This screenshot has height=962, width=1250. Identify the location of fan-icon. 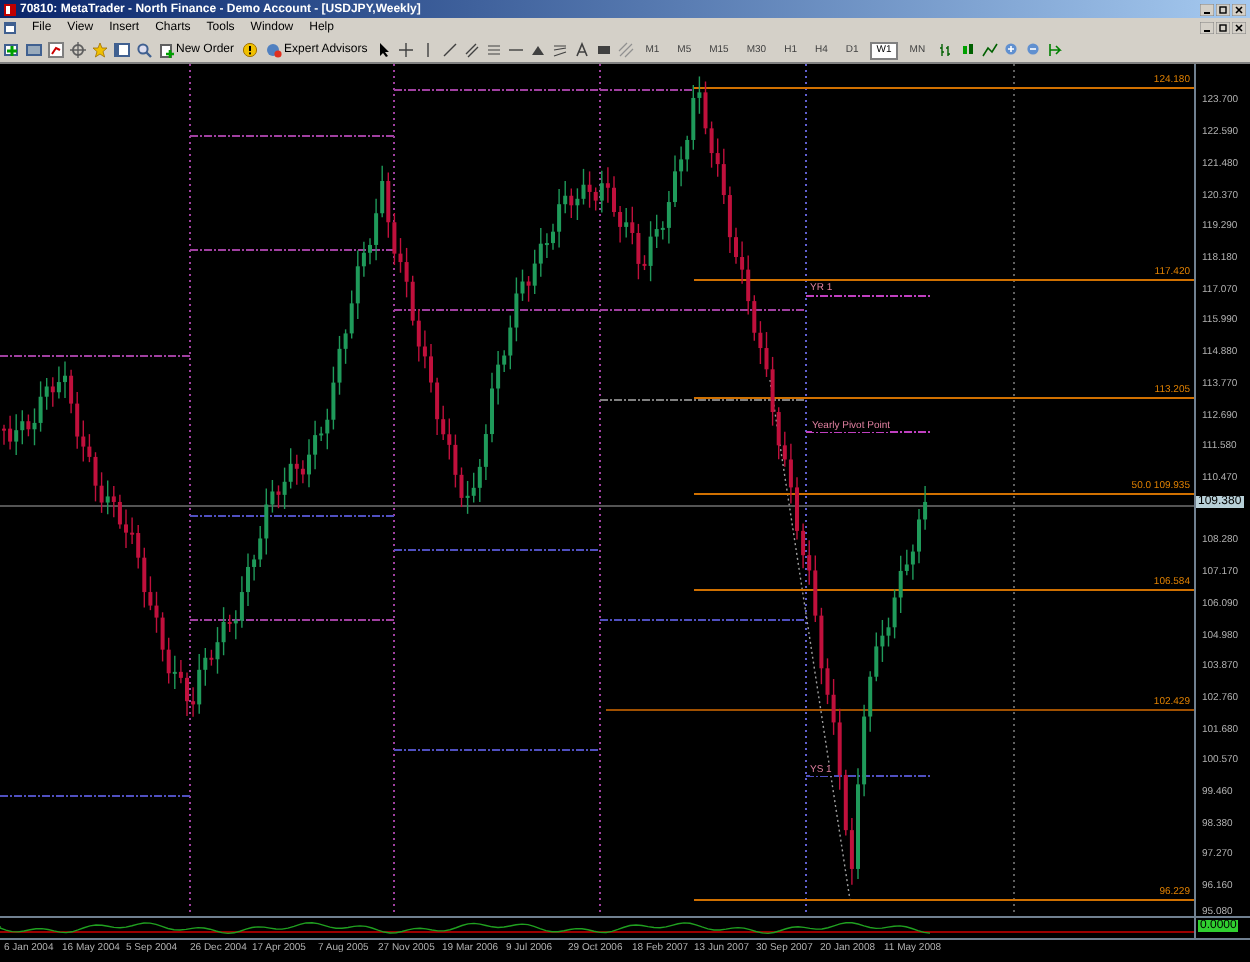
(559, 50).